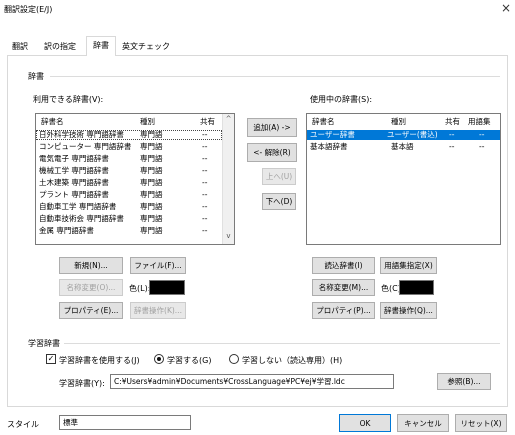  I want to click on move-up-button: 上へ(U), so click(279, 176).